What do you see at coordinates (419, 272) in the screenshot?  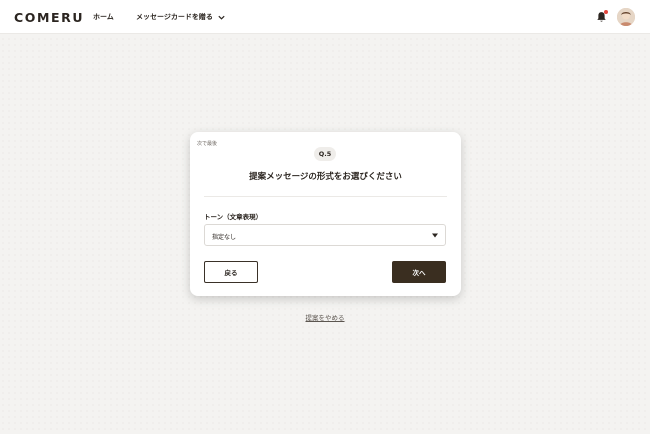 I see `next-button: 次へ` at bounding box center [419, 272].